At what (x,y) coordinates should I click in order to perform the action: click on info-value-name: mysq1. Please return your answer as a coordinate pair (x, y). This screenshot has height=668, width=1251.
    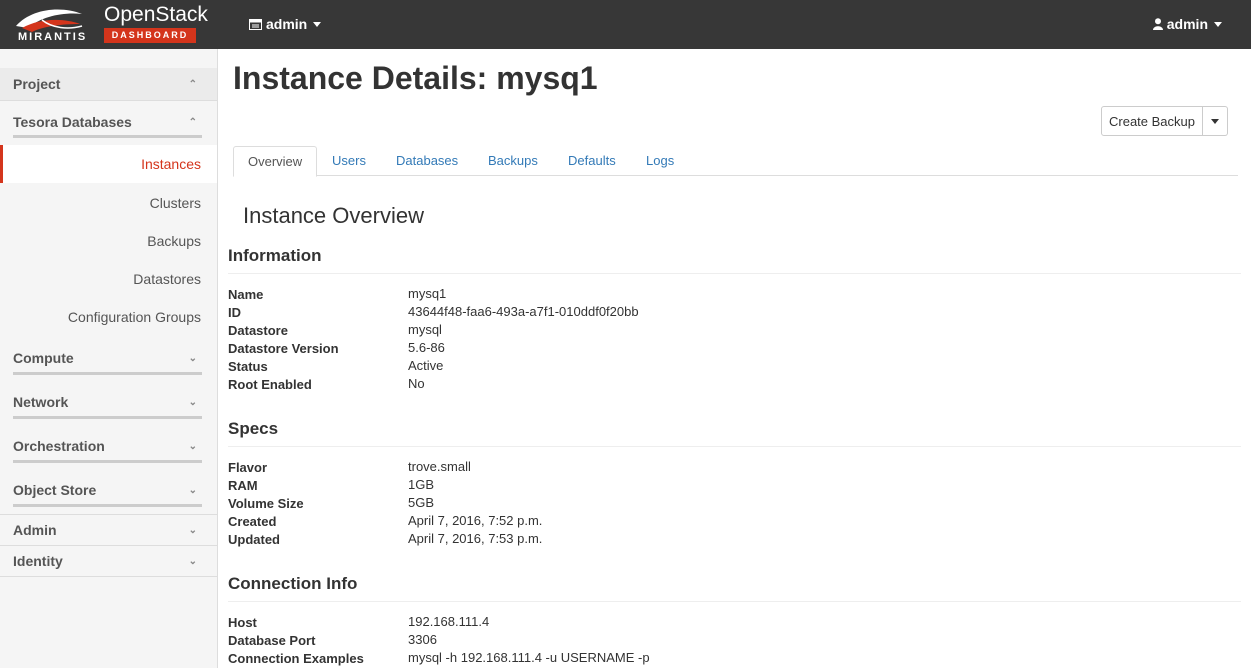
    Looking at the image, I should click on (427, 293).